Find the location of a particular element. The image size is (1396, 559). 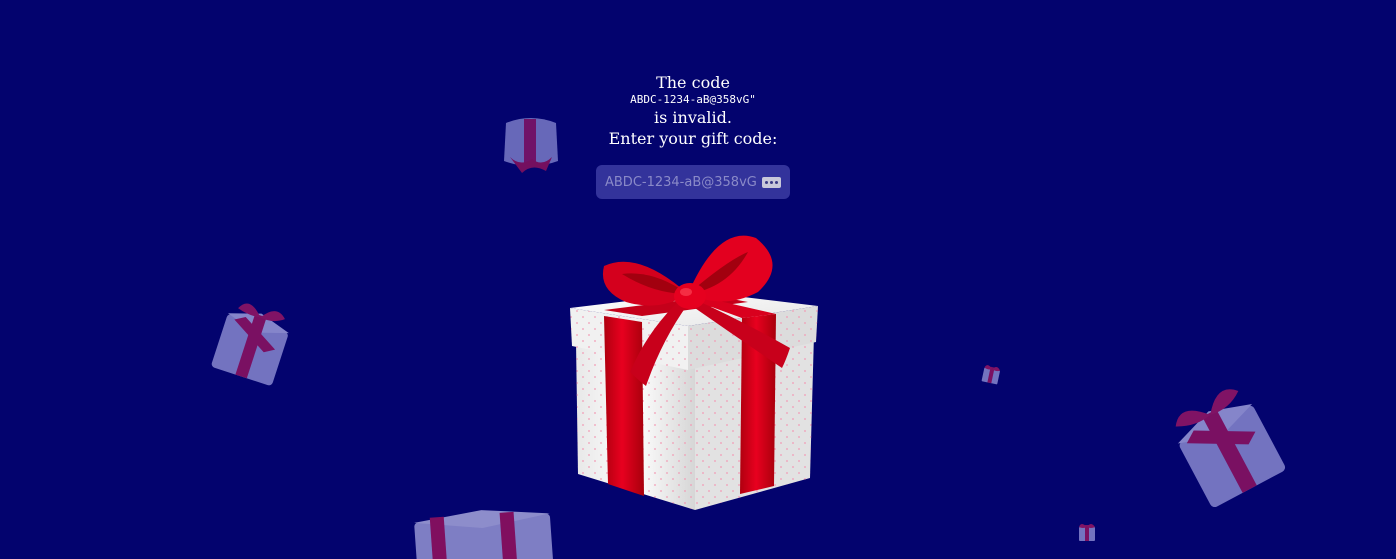

gift-code-field is located at coordinates (693, 182).